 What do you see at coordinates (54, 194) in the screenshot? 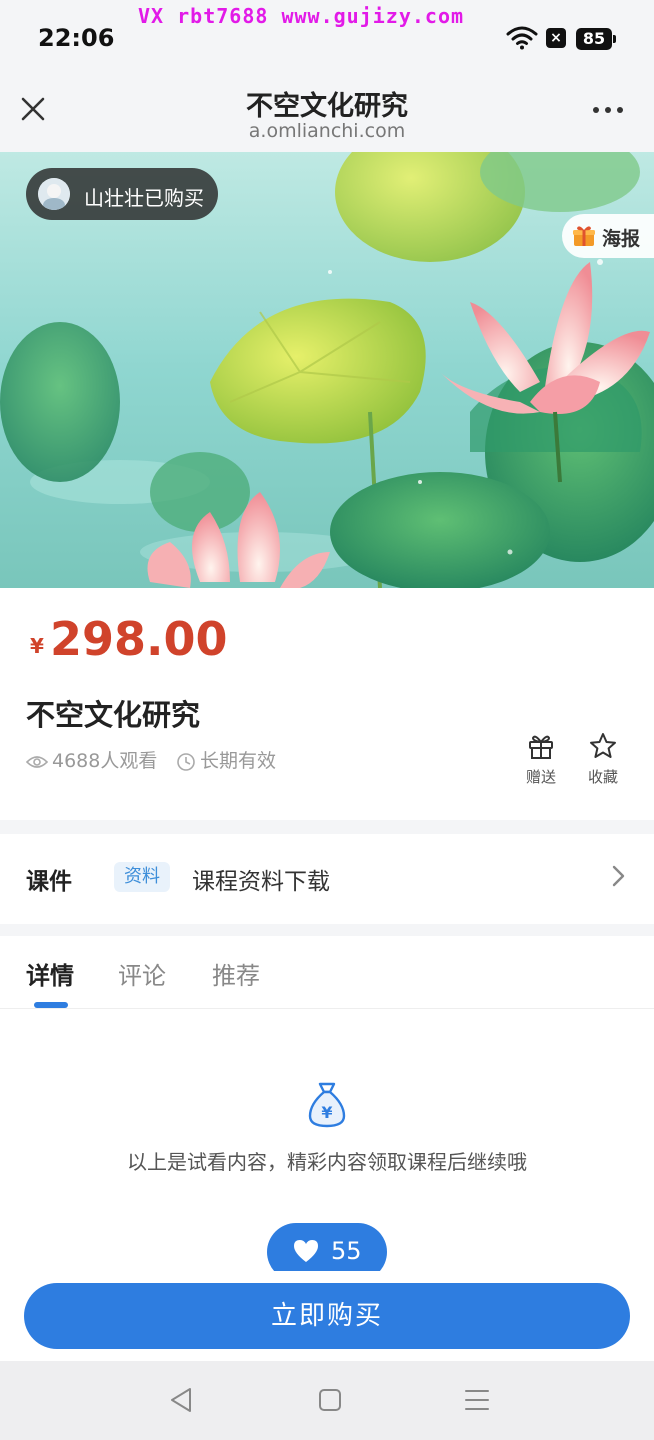
I see `avatar` at bounding box center [54, 194].